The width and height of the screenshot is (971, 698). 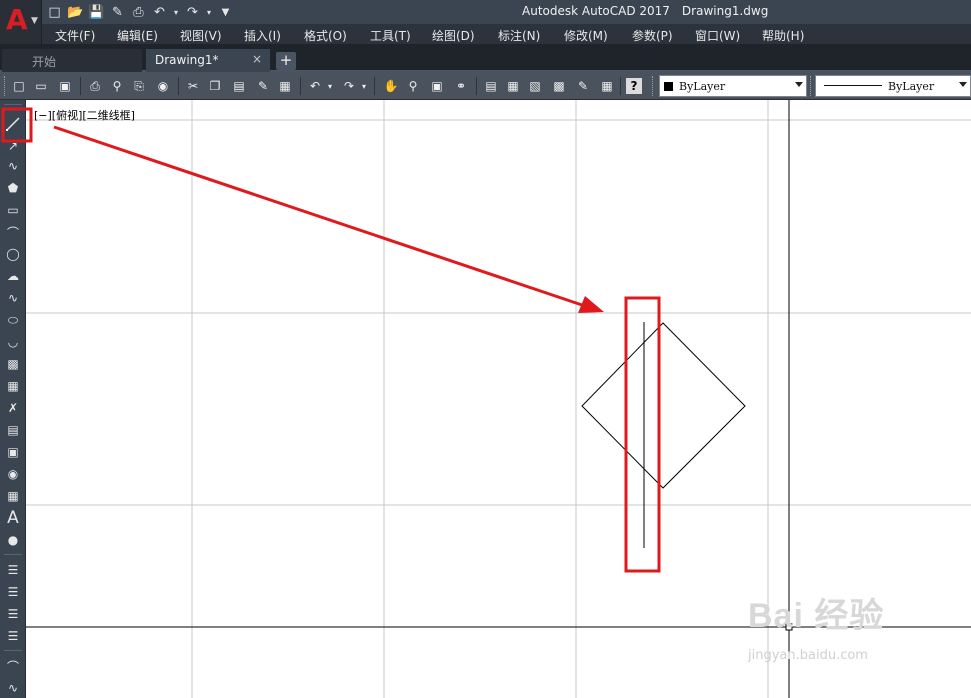 I want to click on watermark: Bai 经验 jingyan.baidu.com, so click(x=816, y=629).